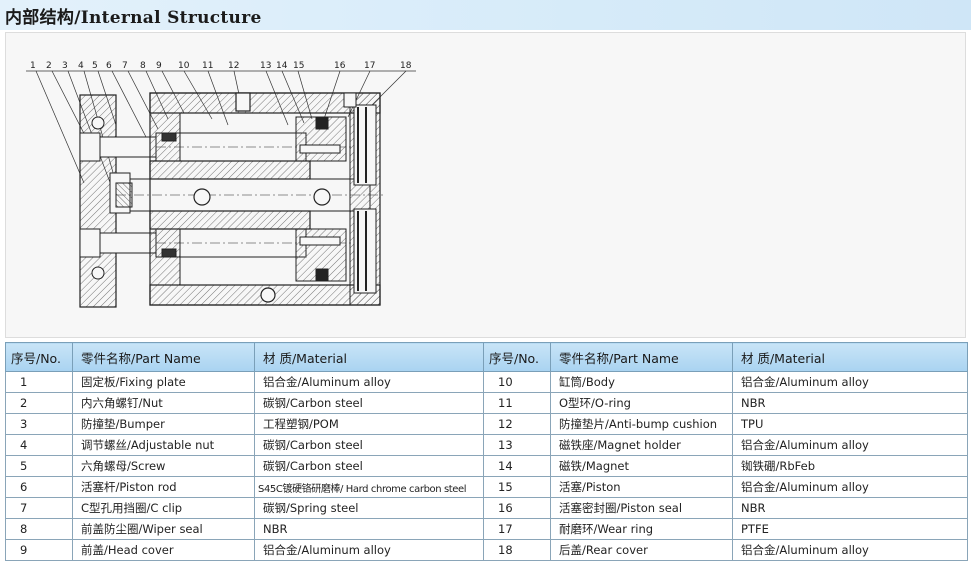 This screenshot has height=573, width=971. What do you see at coordinates (163, 445) in the screenshot?
I see `part-name: 调节螺丝/Adjustable nut` at bounding box center [163, 445].